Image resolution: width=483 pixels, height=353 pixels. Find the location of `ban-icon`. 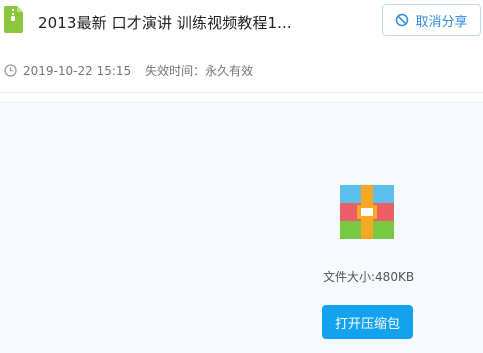

ban-icon is located at coordinates (402, 20).